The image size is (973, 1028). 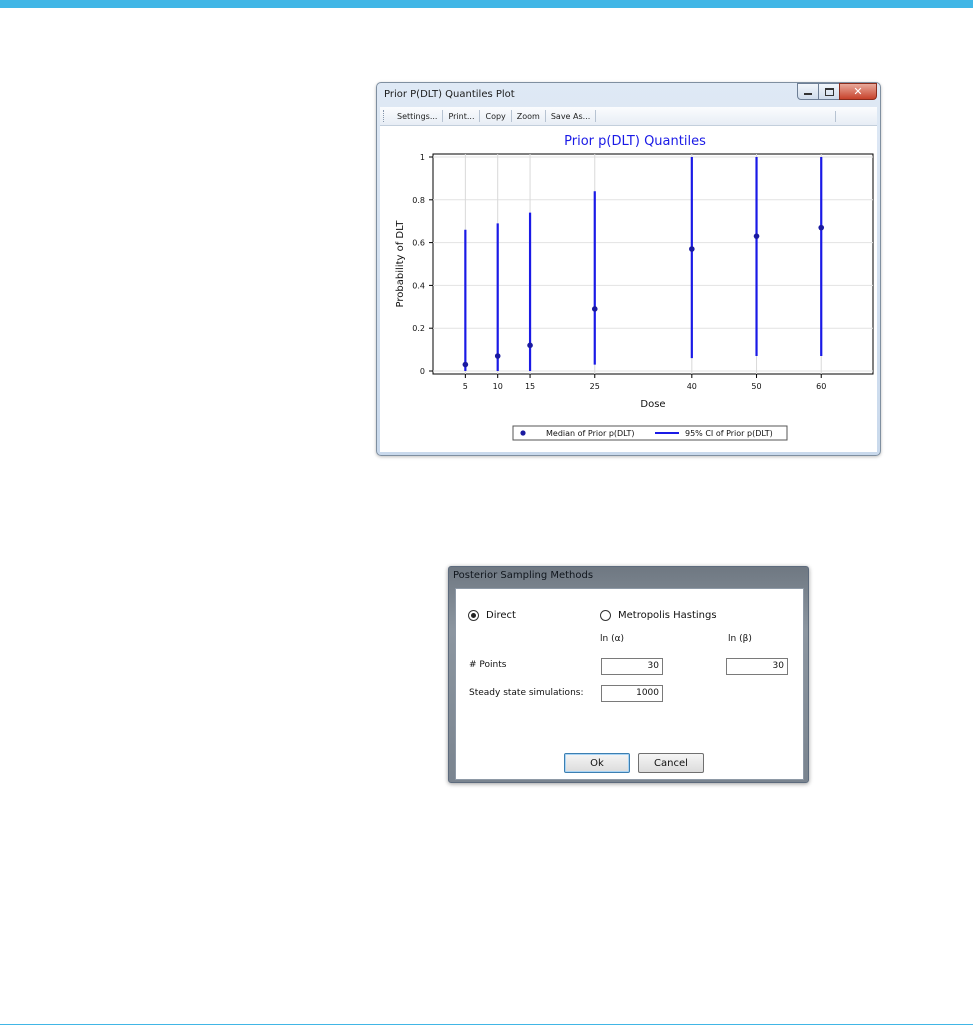 What do you see at coordinates (486, 4) in the screenshot?
I see `top-accent-band` at bounding box center [486, 4].